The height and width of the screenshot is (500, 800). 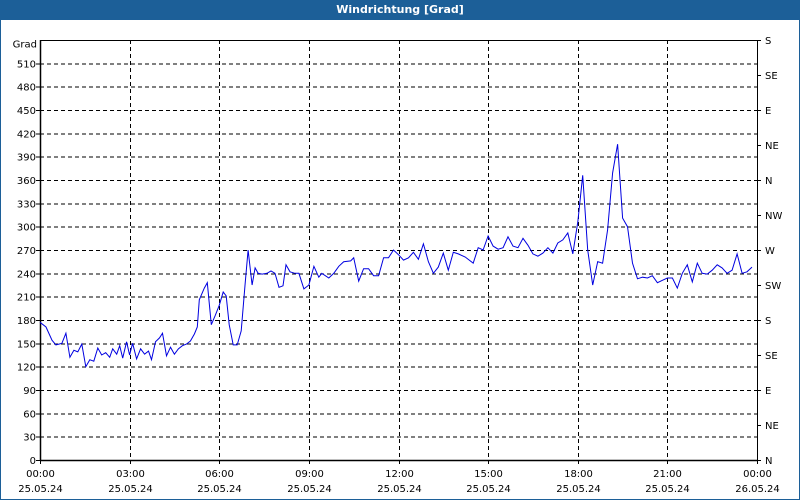 What do you see at coordinates (757, 489) in the screenshot?
I see `x-tick-date: 26.05.24` at bounding box center [757, 489].